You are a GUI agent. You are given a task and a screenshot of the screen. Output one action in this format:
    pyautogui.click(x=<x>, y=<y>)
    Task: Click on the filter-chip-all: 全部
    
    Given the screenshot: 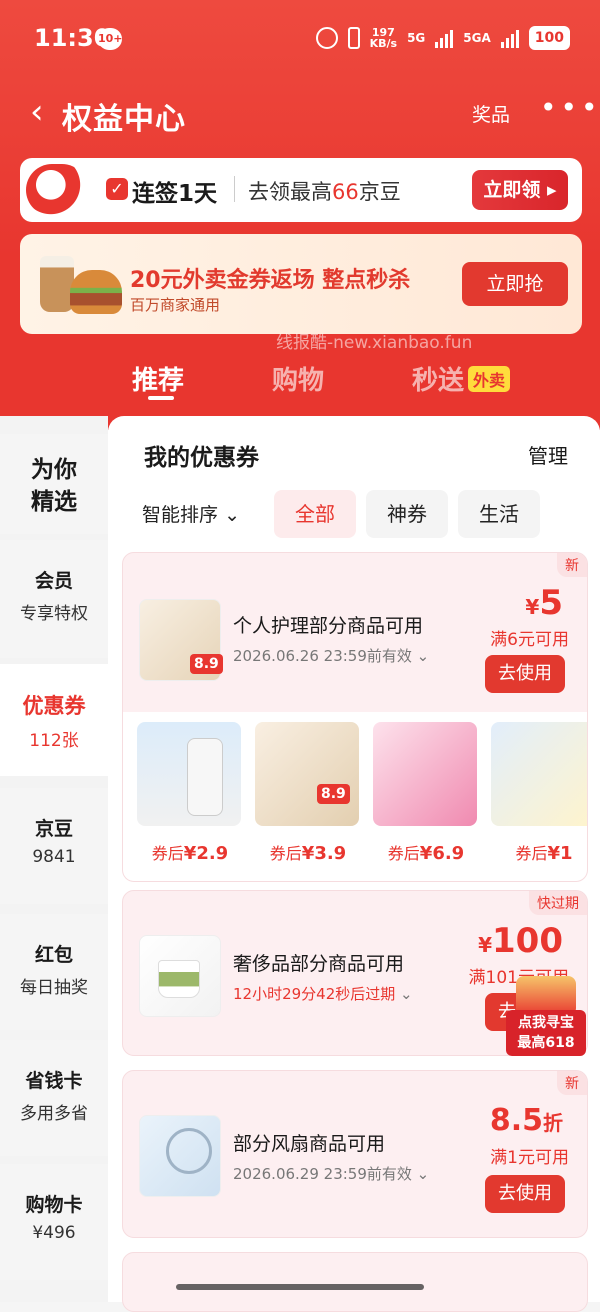 What is the action you would take?
    pyautogui.click(x=315, y=514)
    